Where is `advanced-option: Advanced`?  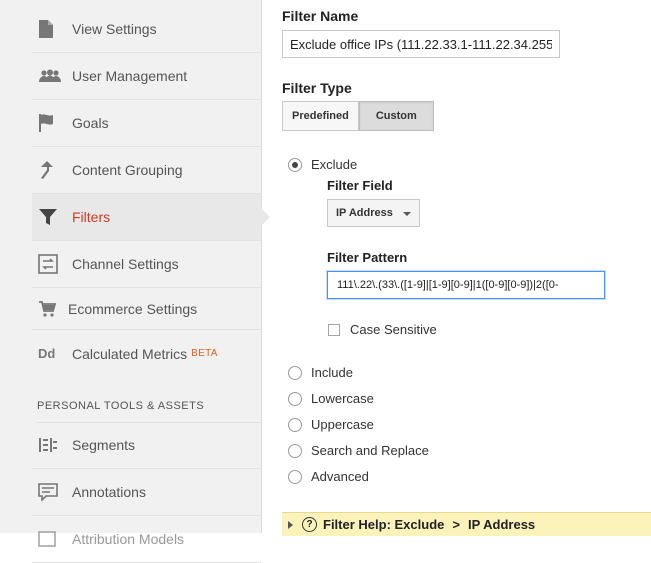 advanced-option: Advanced is located at coordinates (328, 476).